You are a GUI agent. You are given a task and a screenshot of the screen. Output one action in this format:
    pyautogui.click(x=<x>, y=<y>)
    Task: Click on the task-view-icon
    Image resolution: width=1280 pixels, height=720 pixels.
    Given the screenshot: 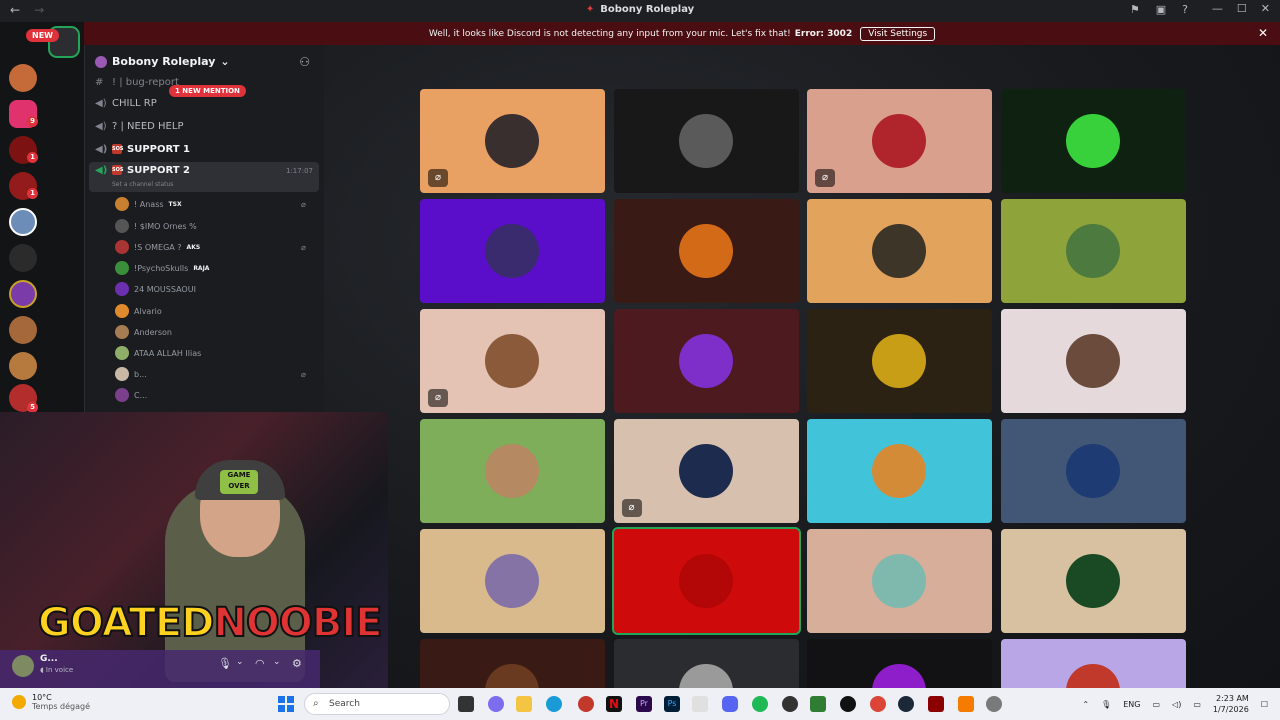 What is the action you would take?
    pyautogui.click(x=466, y=704)
    